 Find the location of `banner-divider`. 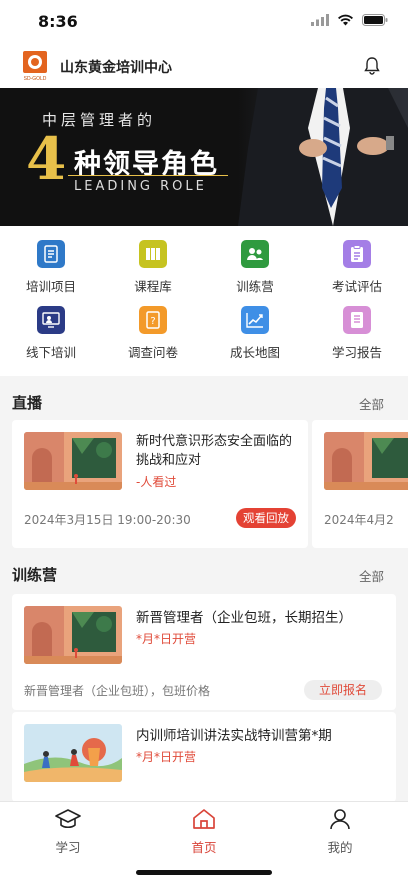

banner-divider is located at coordinates (148, 175).